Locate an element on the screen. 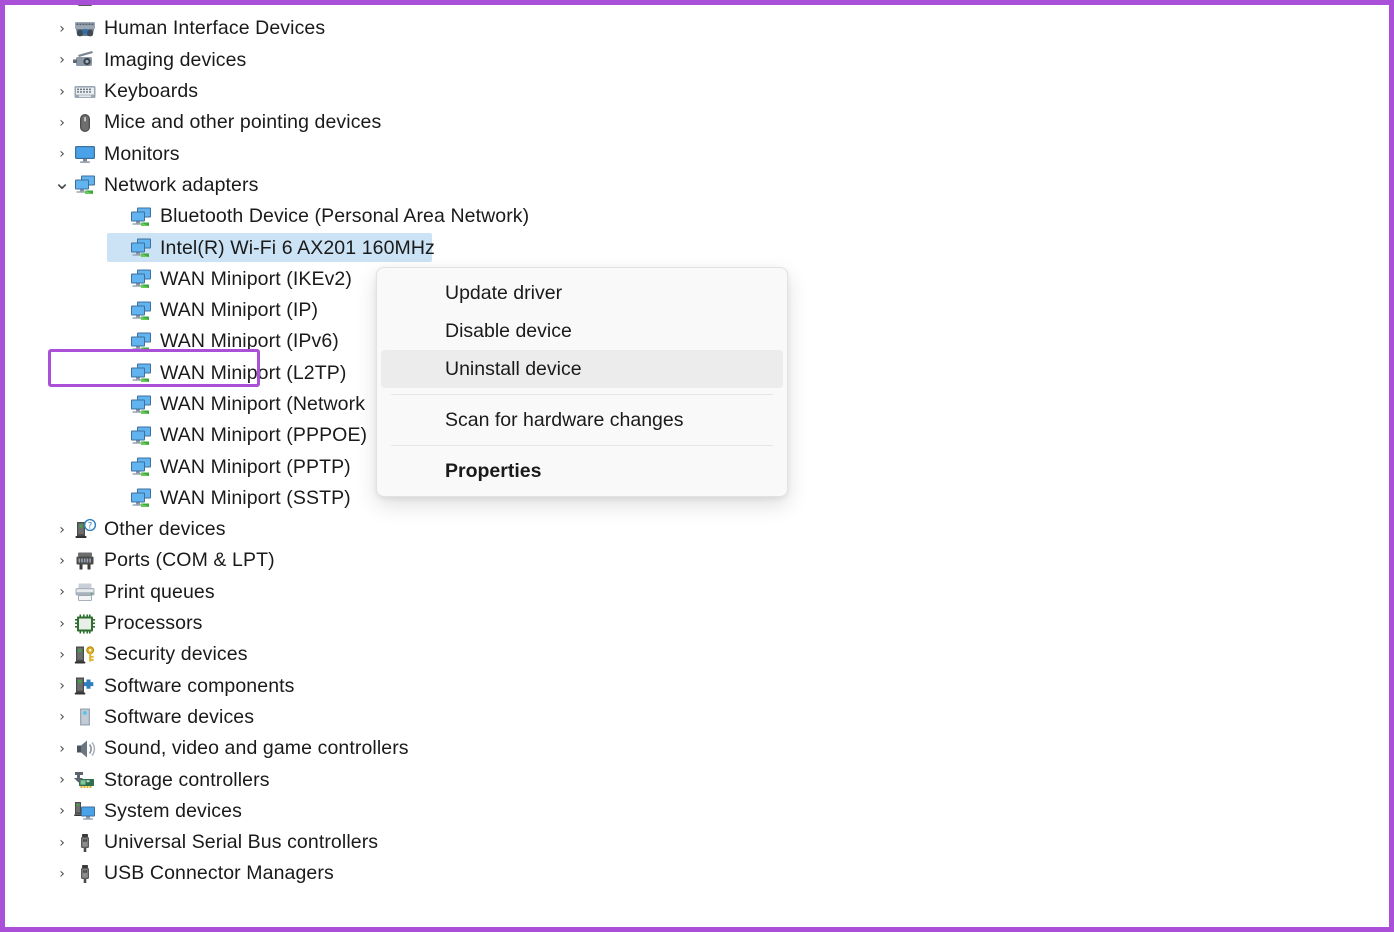 The width and height of the screenshot is (1394, 932). software-component-icon is located at coordinates (85, 686).